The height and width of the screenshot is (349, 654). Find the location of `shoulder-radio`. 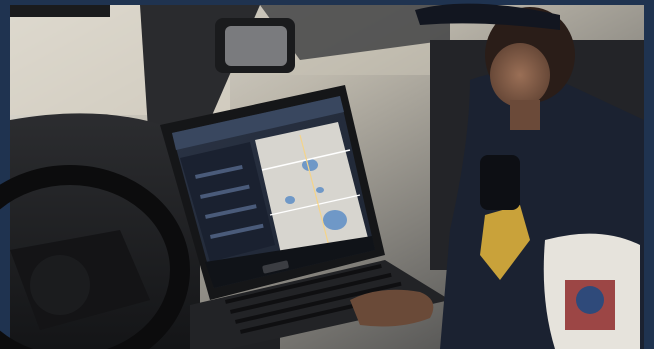

shoulder-radio is located at coordinates (500, 182).